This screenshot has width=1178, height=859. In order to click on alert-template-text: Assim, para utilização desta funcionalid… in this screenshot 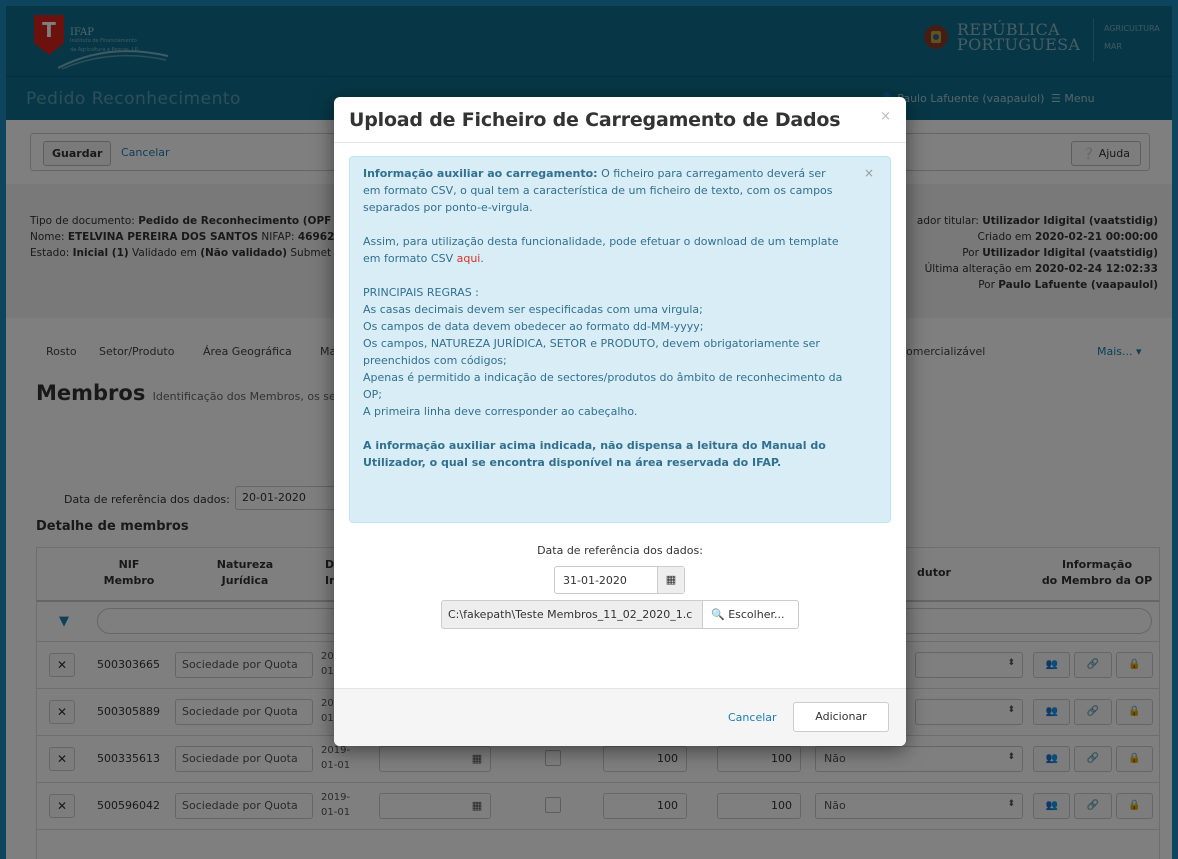, I will do `click(601, 250)`.